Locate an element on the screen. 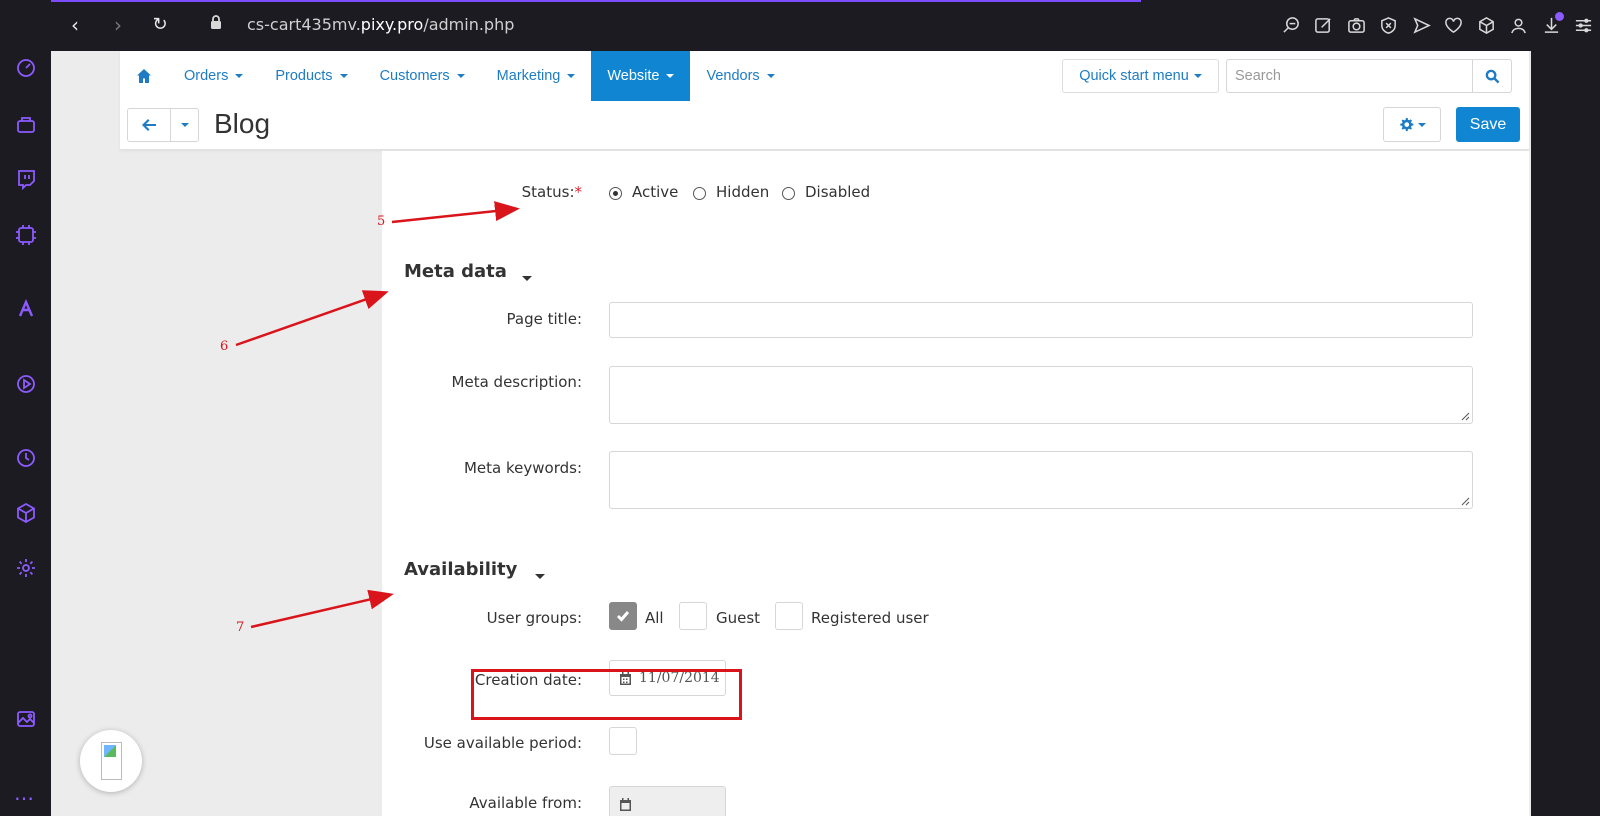  nav-item-orders: Orders is located at coordinates (213, 76).